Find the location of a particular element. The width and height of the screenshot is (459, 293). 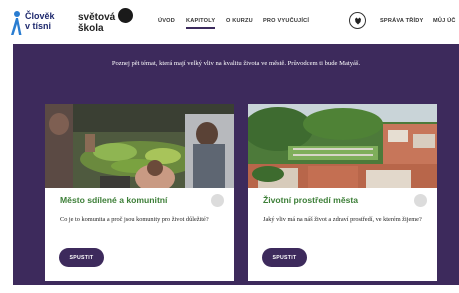

globe-dot-icon is located at coordinates (125, 15).